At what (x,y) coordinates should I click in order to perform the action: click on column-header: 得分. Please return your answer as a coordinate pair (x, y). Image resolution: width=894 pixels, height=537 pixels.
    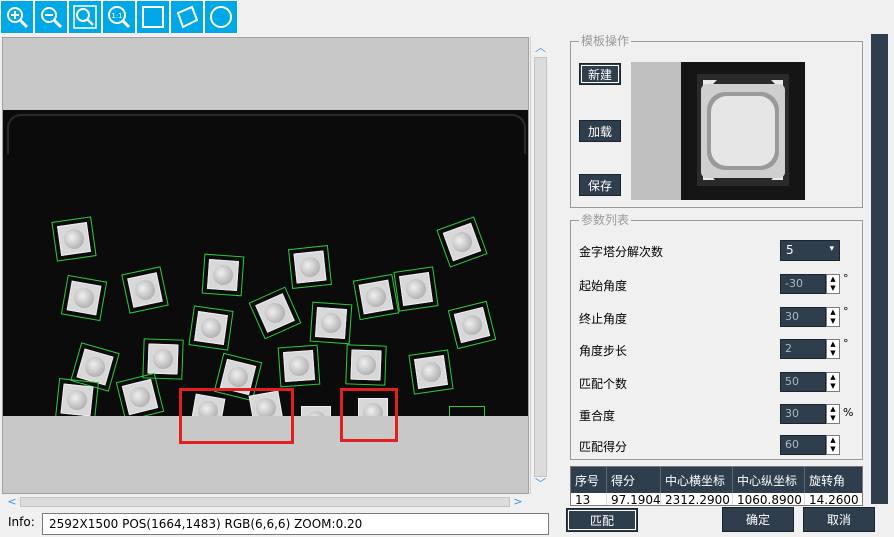
    Looking at the image, I should click on (634, 480).